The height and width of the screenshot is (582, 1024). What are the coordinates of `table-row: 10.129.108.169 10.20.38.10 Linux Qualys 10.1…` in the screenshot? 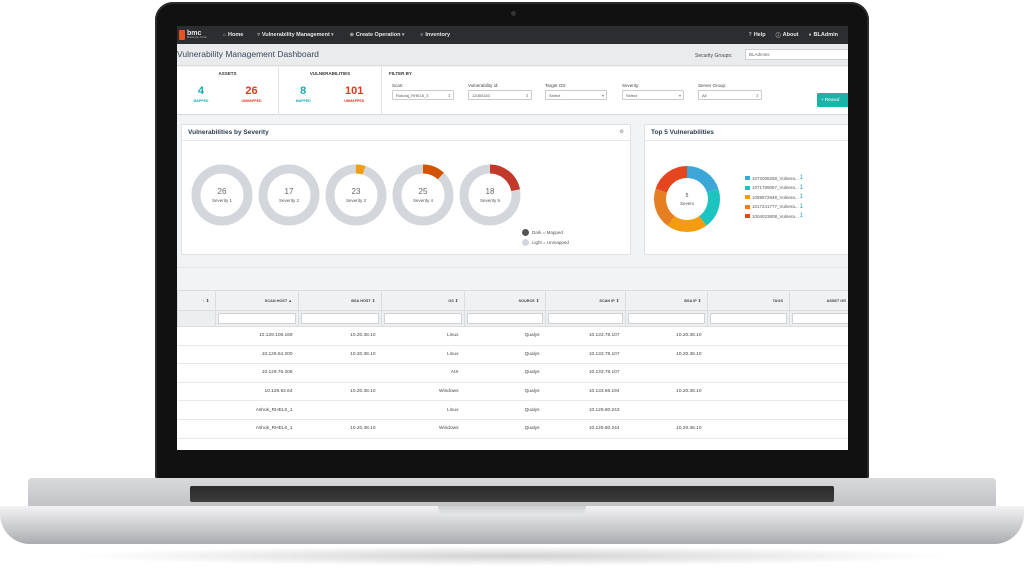 It's located at (512, 336).